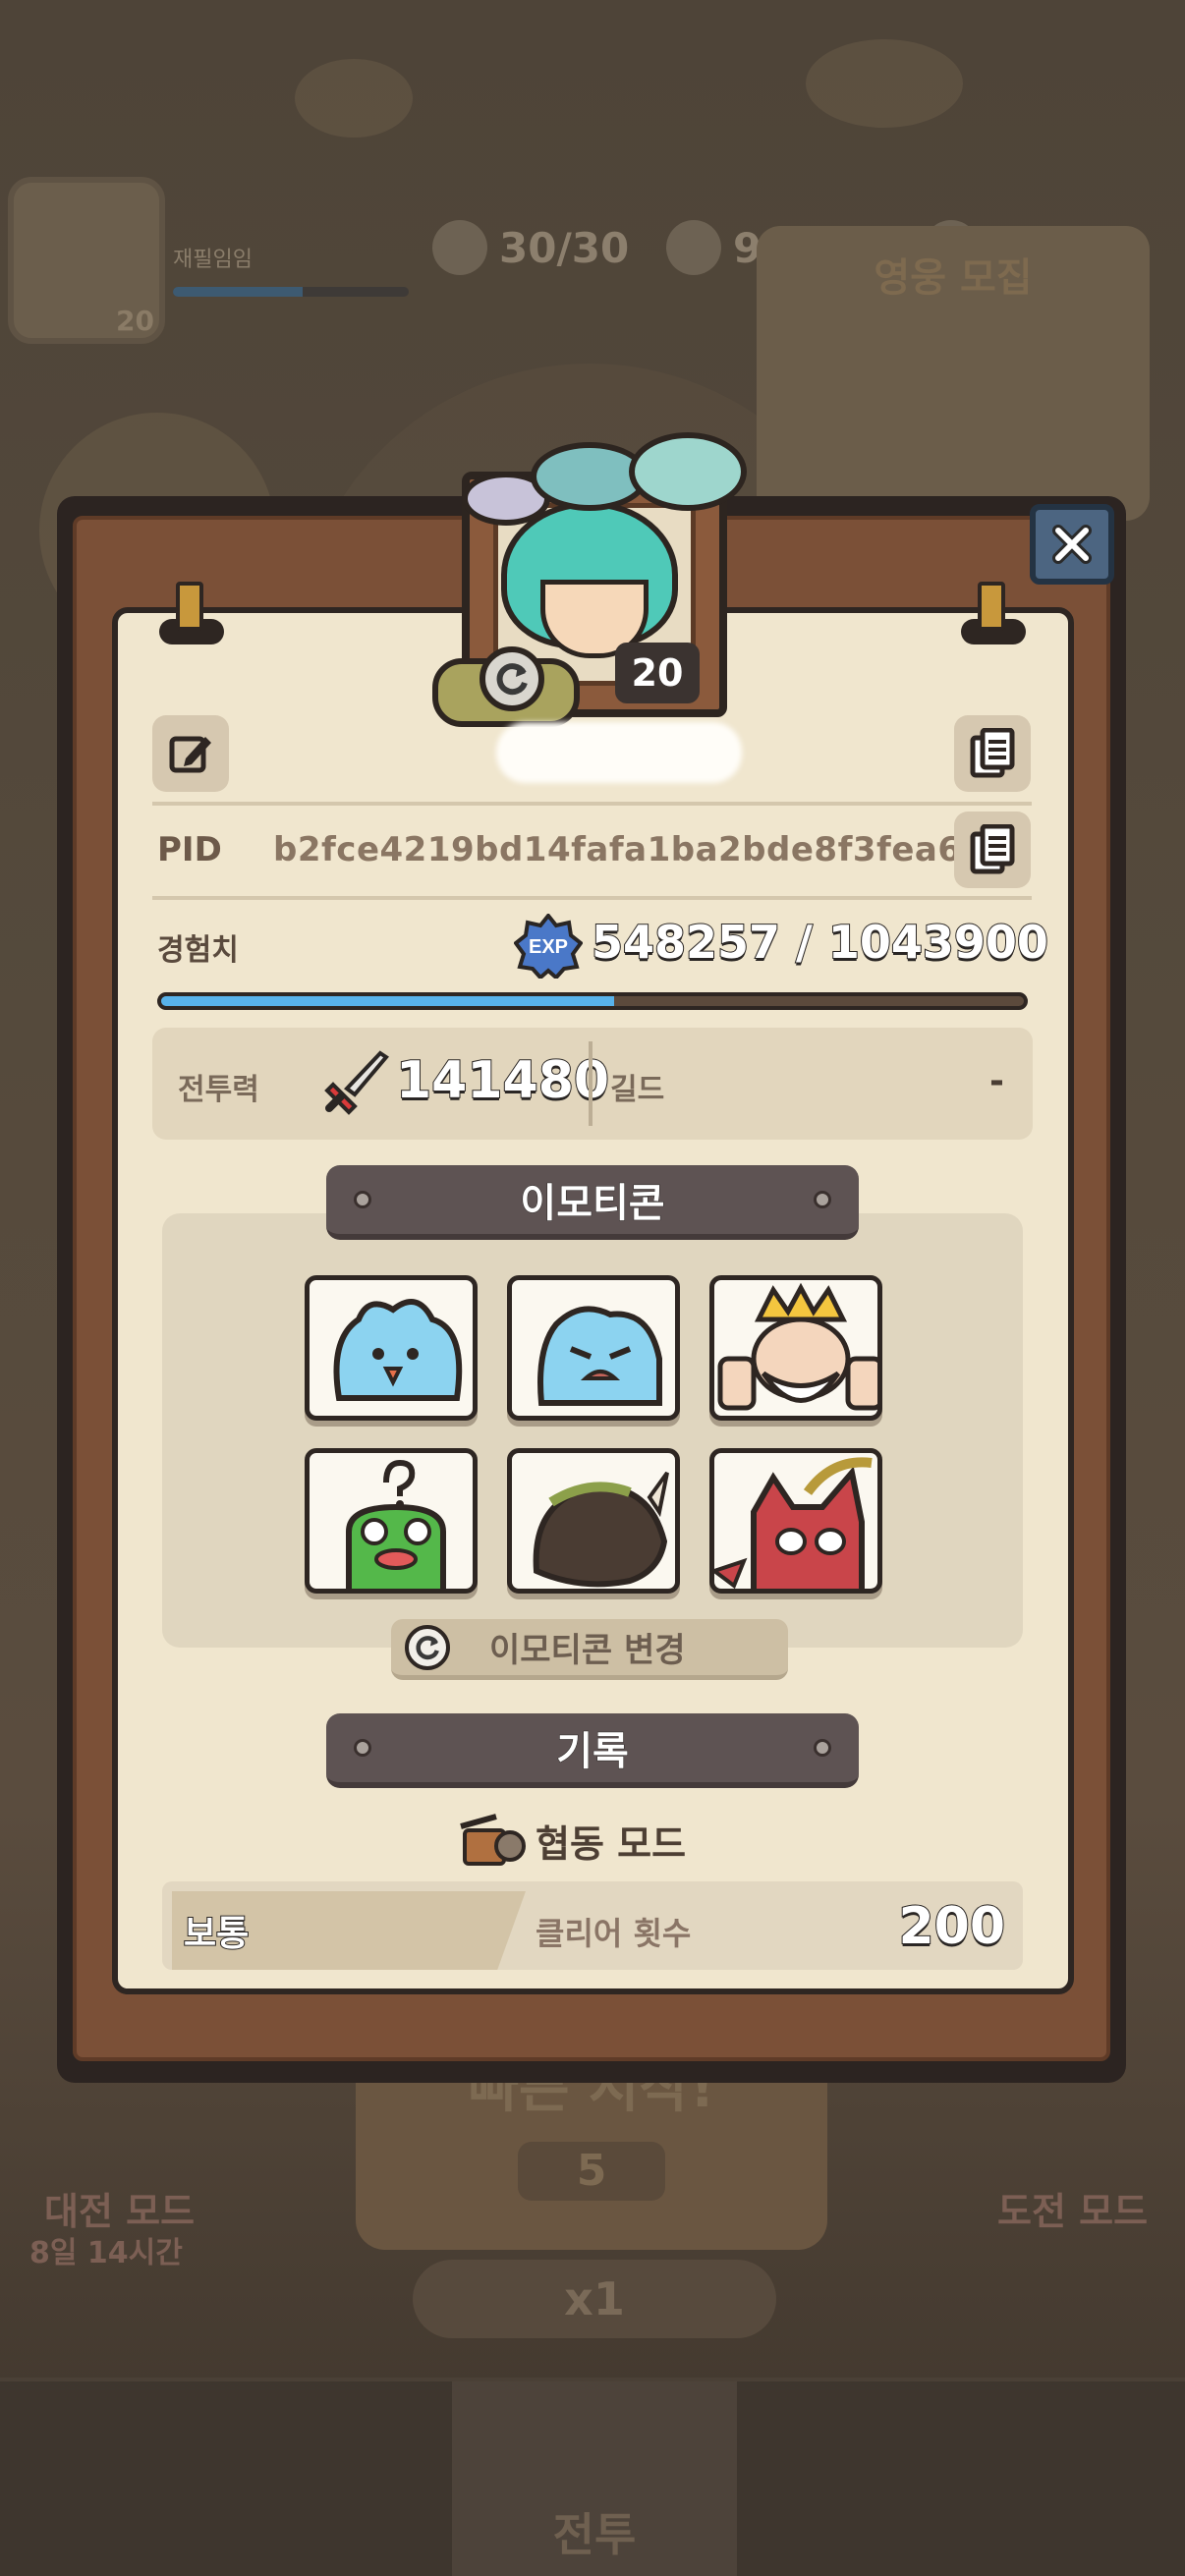 This screenshot has height=2576, width=1185. Describe the element at coordinates (192, 617) in the screenshot. I see `paper-pin-left` at that location.